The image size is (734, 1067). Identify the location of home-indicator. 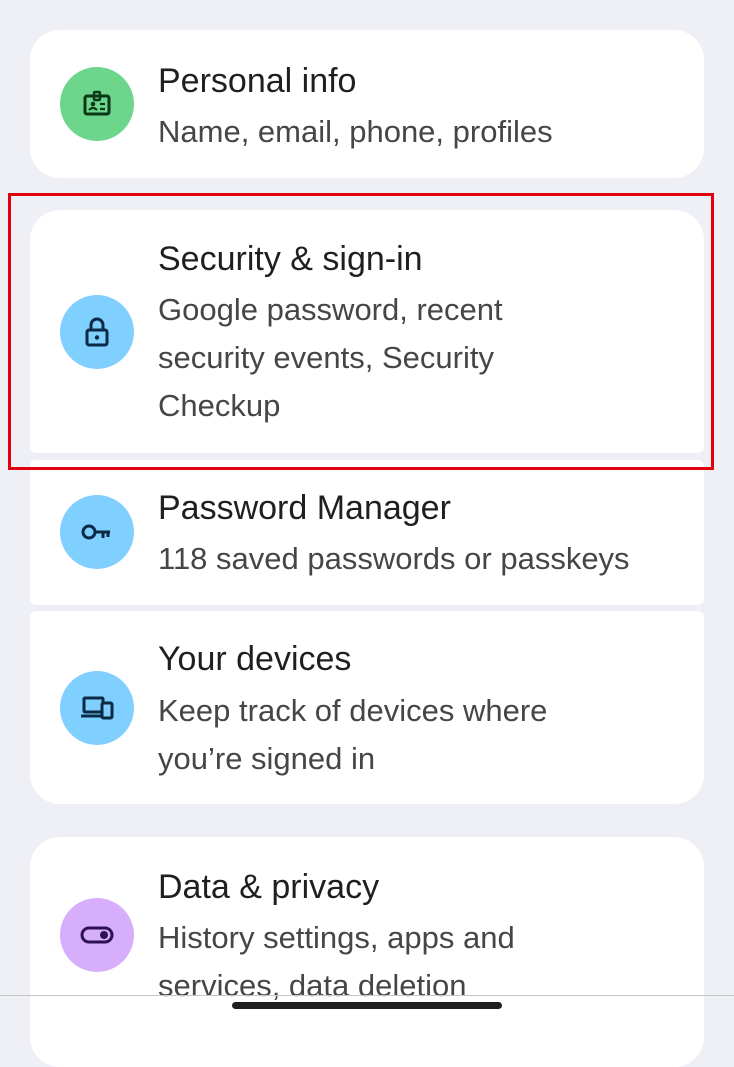
(367, 1005).